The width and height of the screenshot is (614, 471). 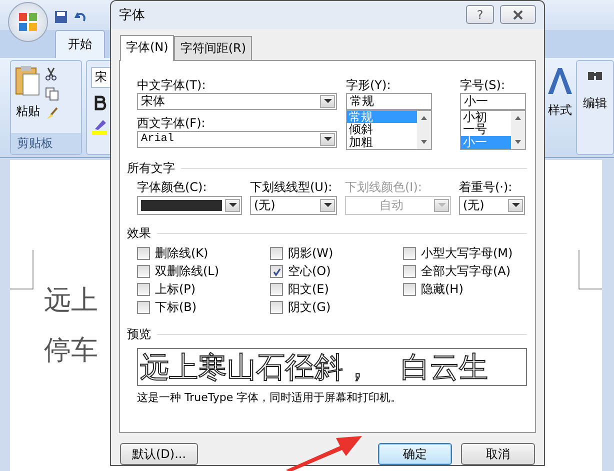 What do you see at coordinates (595, 103) in the screenshot?
I see `editing-button: 编辑` at bounding box center [595, 103].